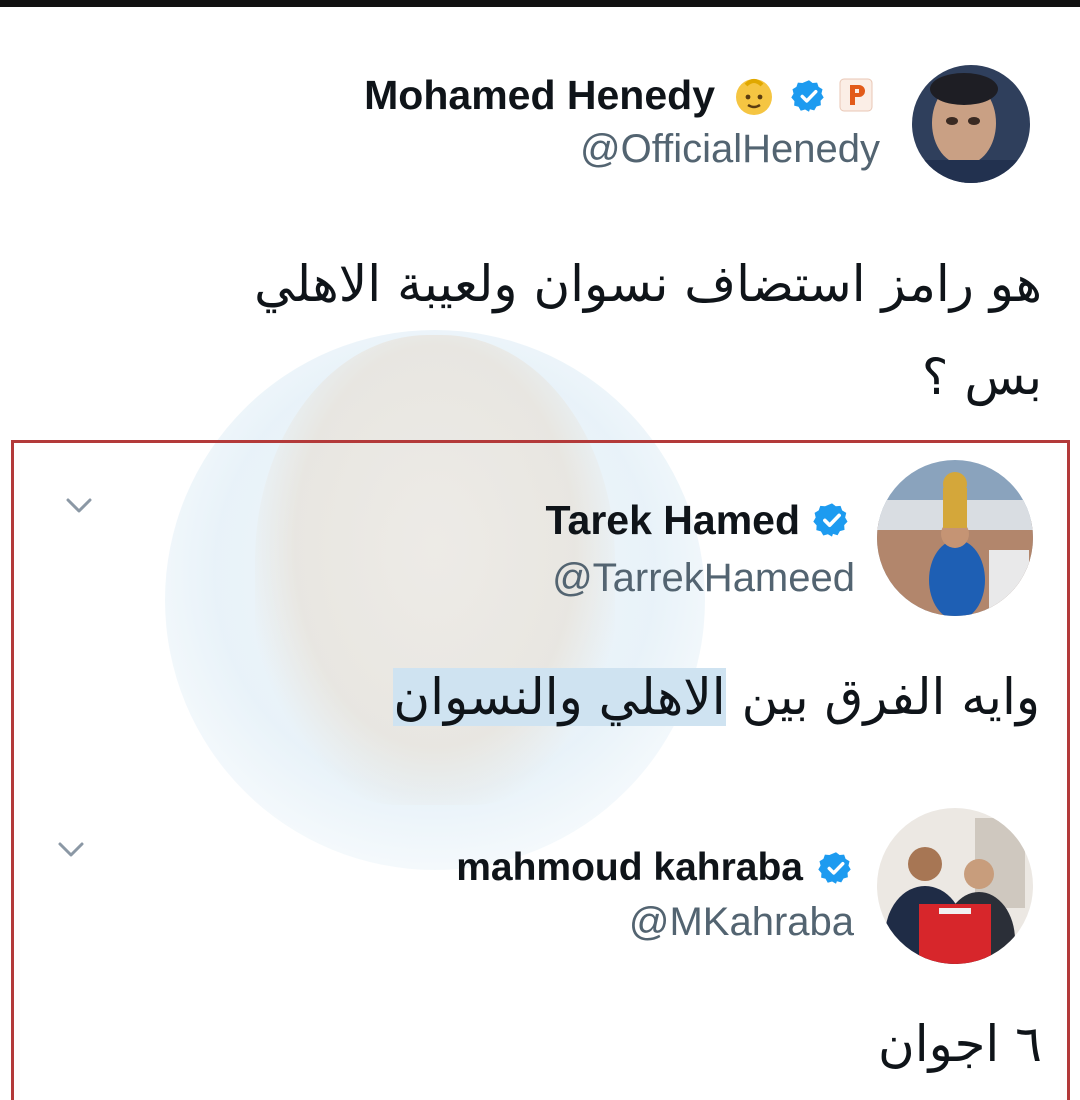  I want to click on reply-author-name: mahmoud kahraba, so click(629, 868).